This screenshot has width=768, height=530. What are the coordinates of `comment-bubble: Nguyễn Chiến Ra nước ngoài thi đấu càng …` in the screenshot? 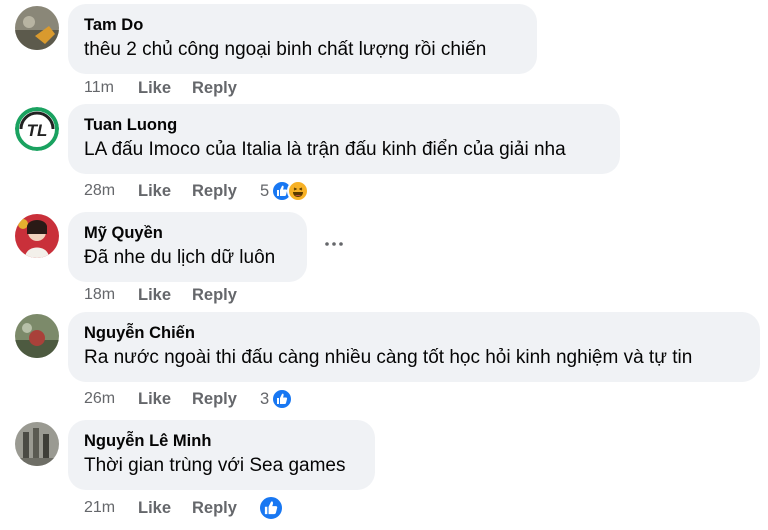 It's located at (414, 347).